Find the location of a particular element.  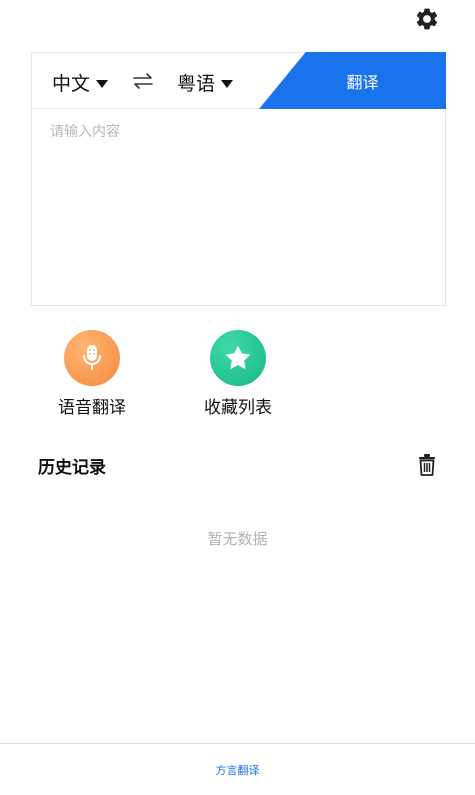

gear-icon is located at coordinates (427, 19).